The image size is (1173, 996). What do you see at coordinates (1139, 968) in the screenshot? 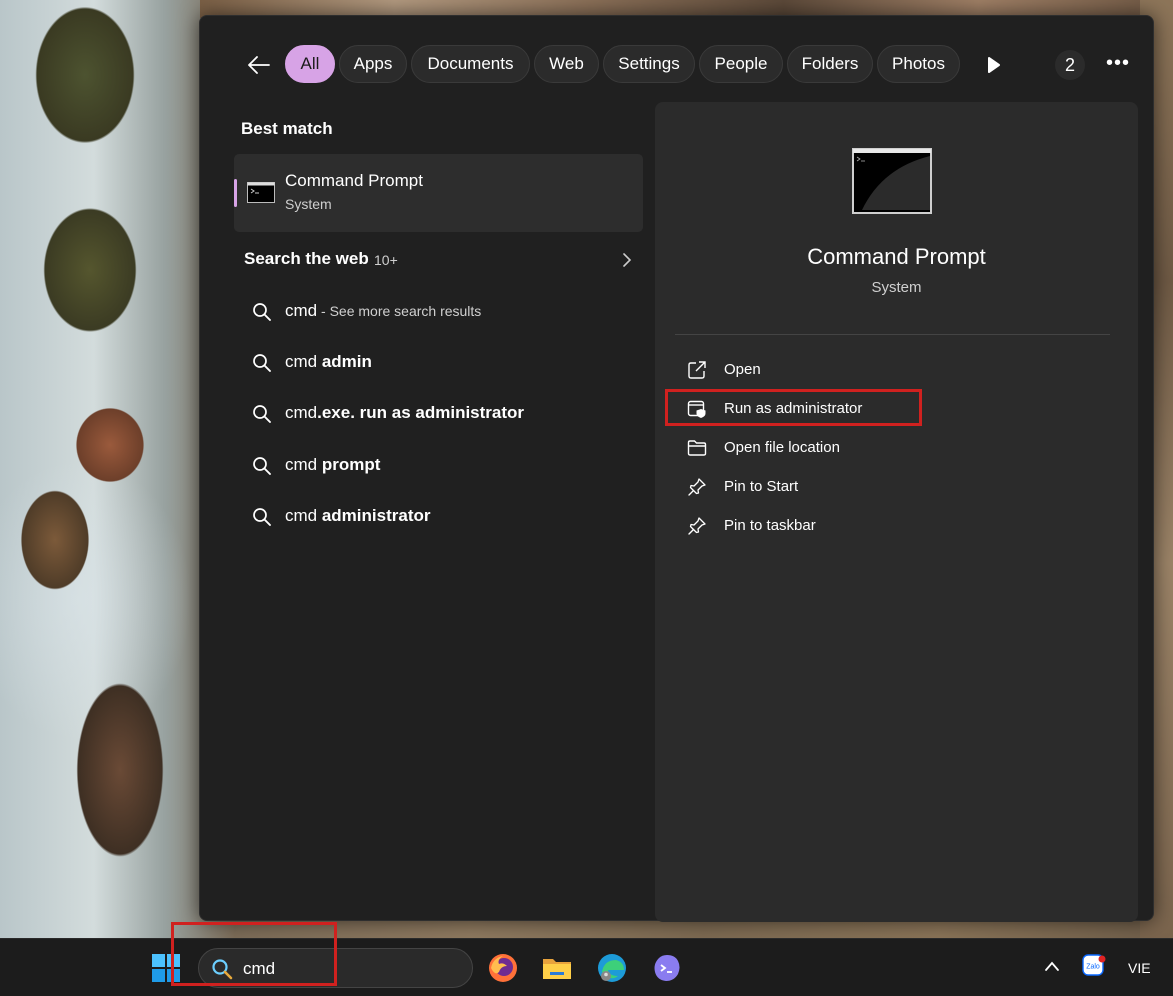
I see `language-indicator: VIE` at bounding box center [1139, 968].